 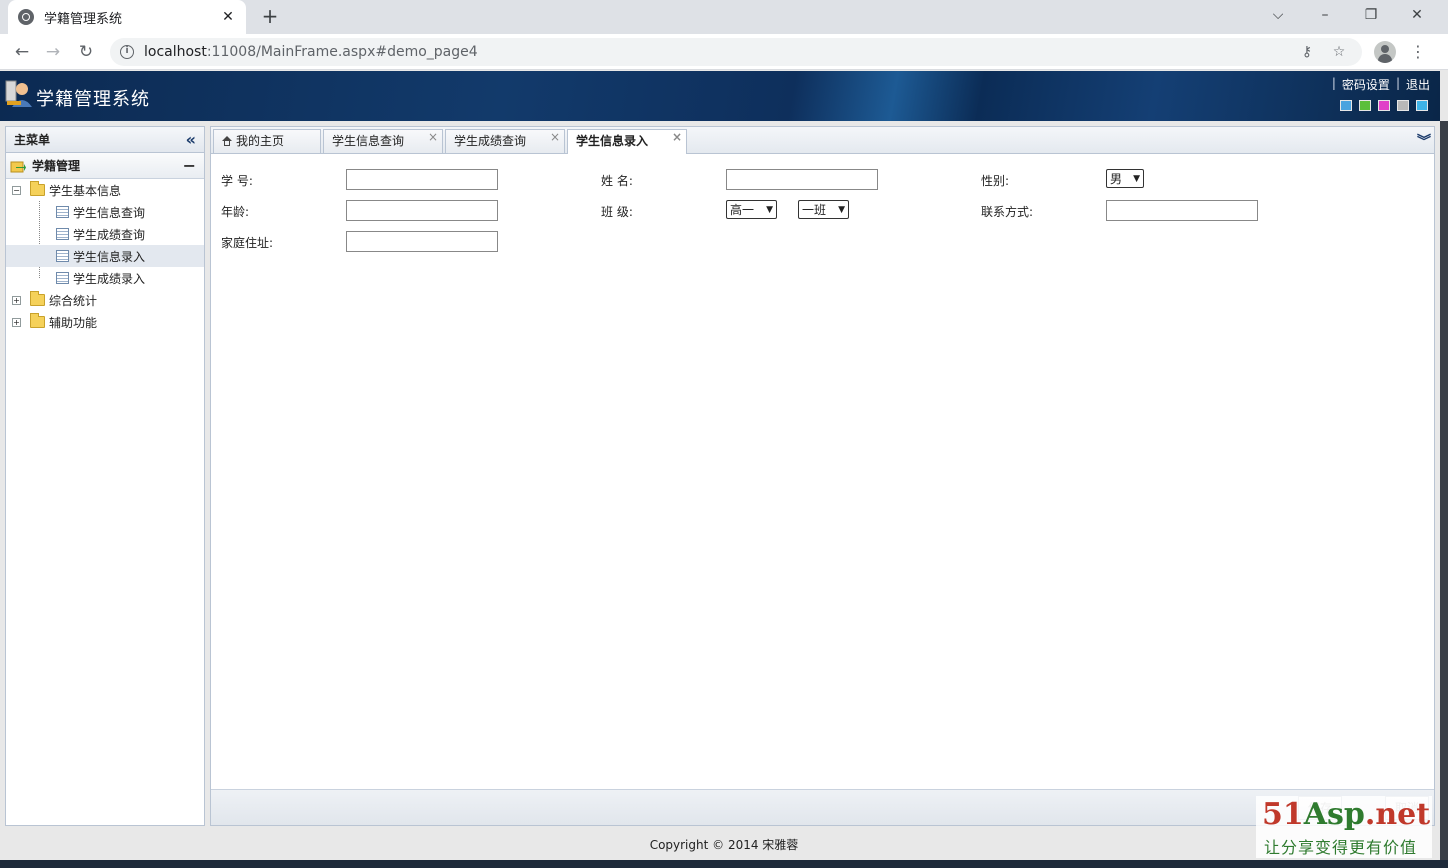 I want to click on tree-item-label: 学生信息录入, so click(x=109, y=256).